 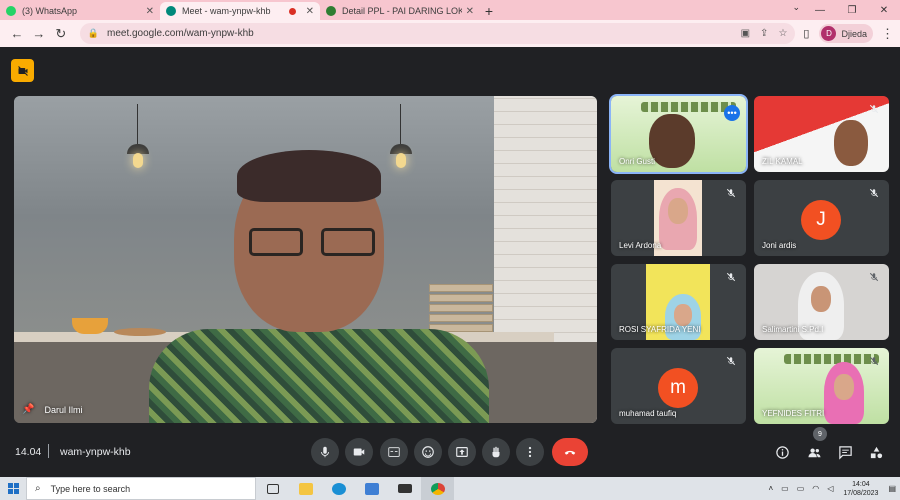 I want to click on restore-button: ❐, so click(x=852, y=10).